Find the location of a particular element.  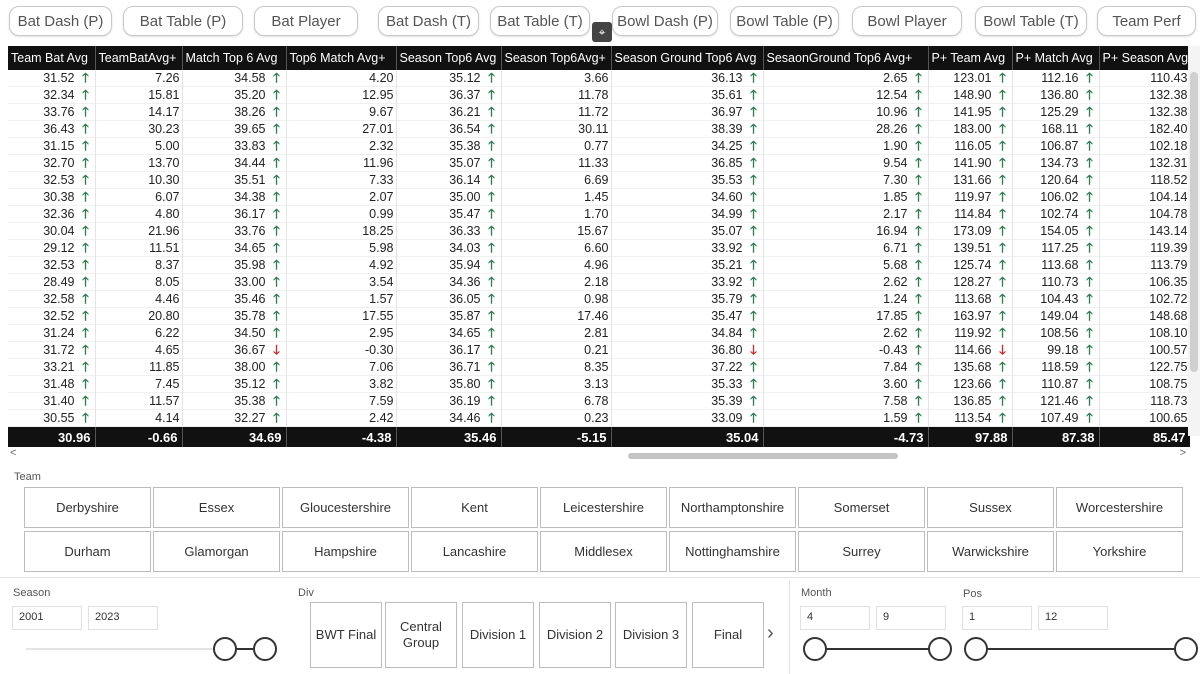

vertical-scrollbar is located at coordinates (1194, 241).